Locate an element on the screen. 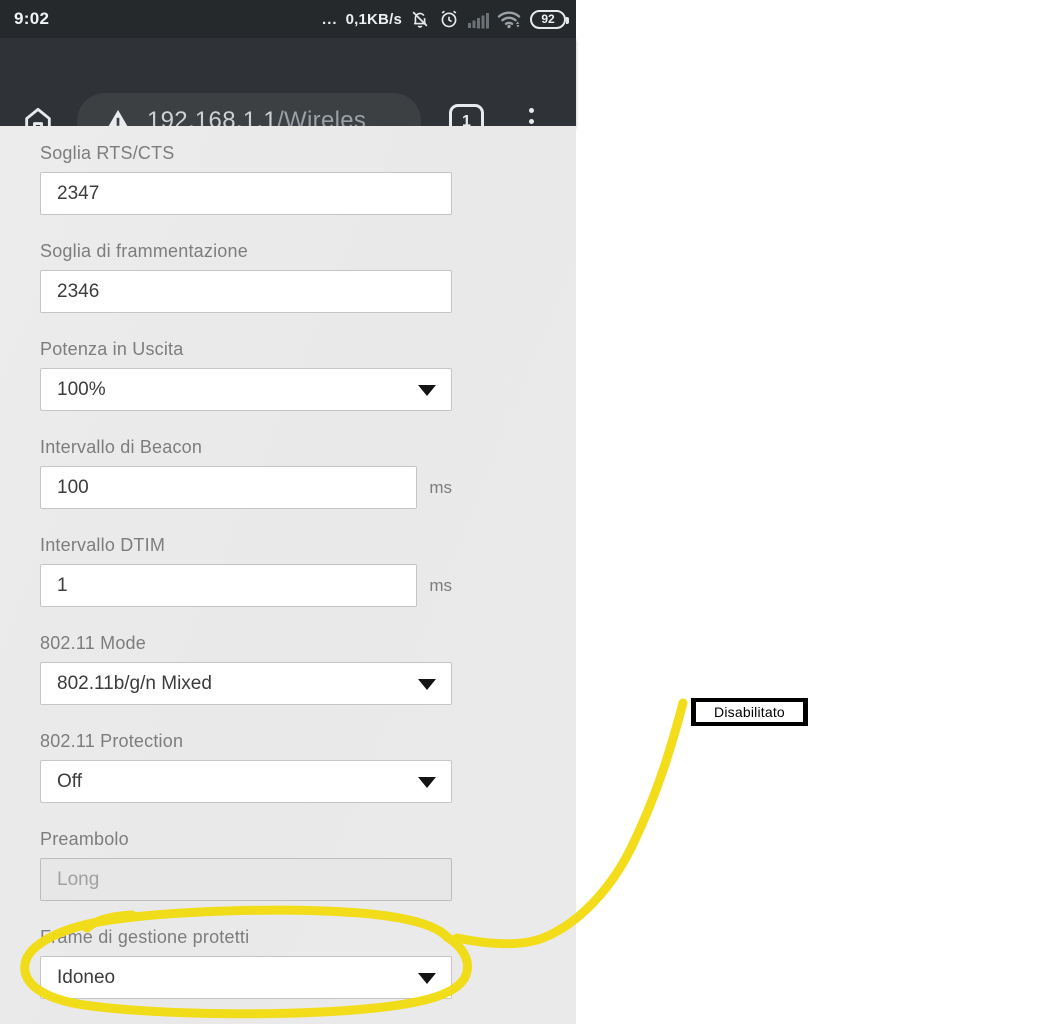 The width and height of the screenshot is (1057, 1024). battery-icon: 92 is located at coordinates (549, 19).